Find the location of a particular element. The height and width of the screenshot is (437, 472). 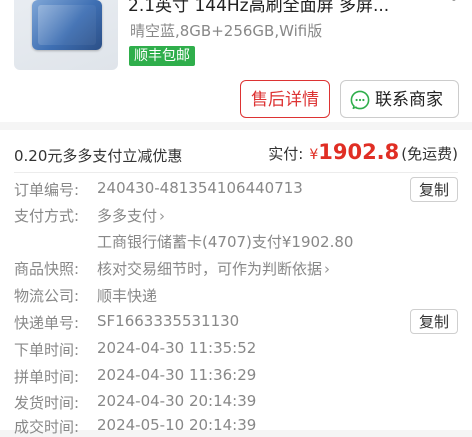

product-snapshot-link: 核对交易细节时，可作为判断依据 › is located at coordinates (213, 268).